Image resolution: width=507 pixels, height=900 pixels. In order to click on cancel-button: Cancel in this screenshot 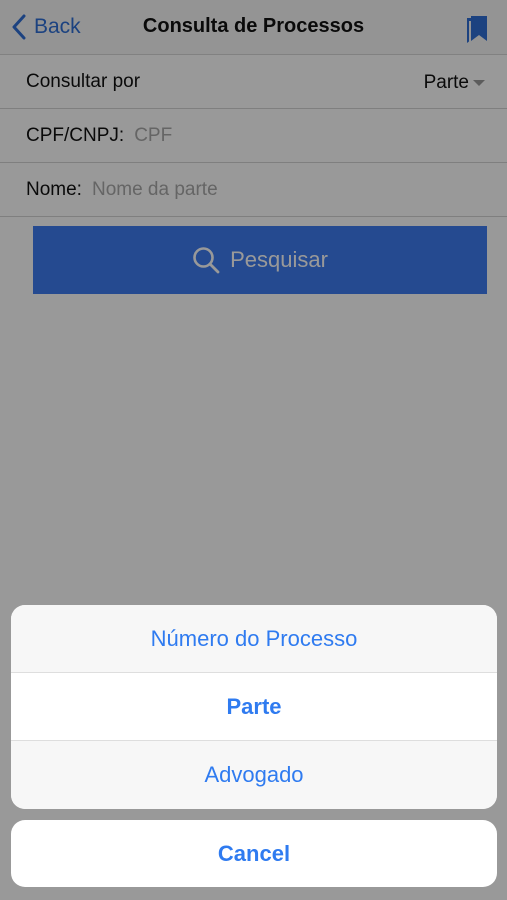, I will do `click(254, 853)`.